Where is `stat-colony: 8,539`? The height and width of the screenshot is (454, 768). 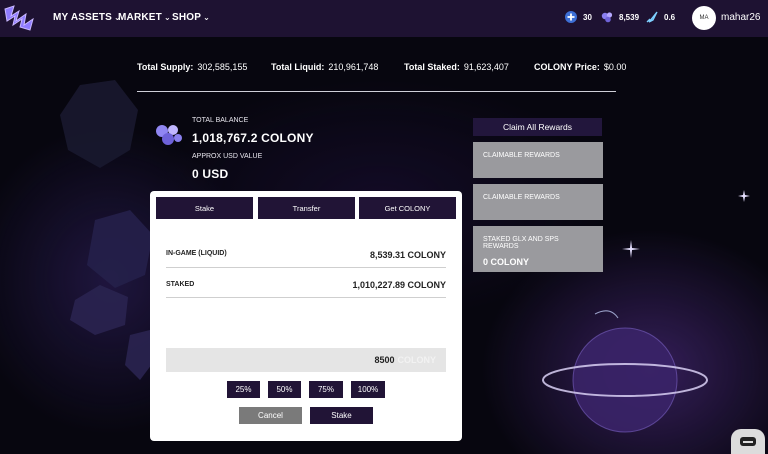 stat-colony: 8,539 is located at coordinates (619, 17).